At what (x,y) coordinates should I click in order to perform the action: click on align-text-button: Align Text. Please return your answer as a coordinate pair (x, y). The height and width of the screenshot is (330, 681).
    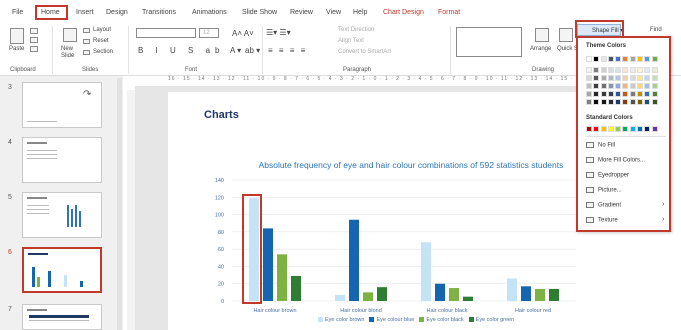
    Looking at the image, I should click on (351, 41).